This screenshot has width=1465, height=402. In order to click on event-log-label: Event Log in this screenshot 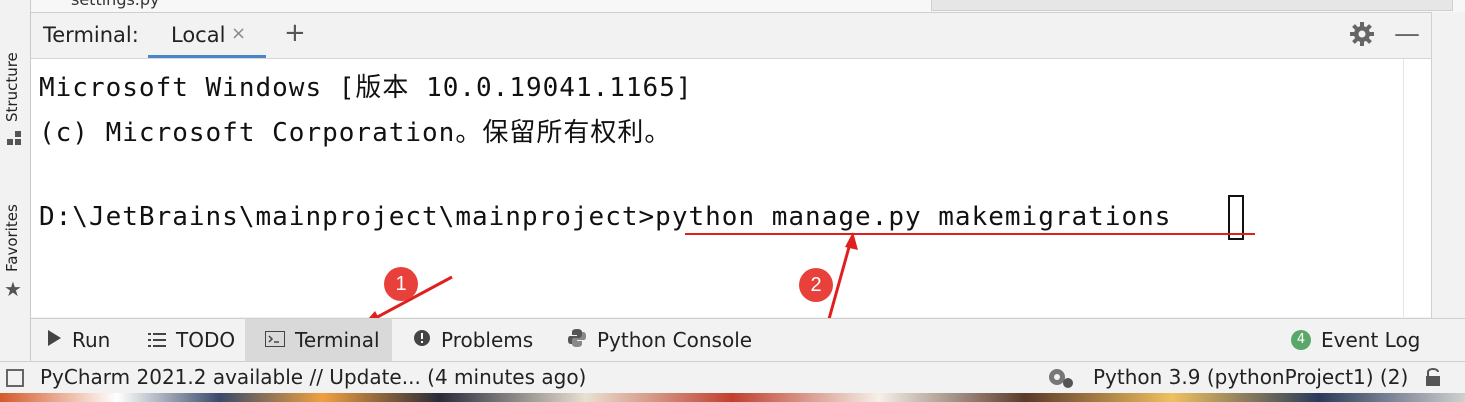, I will do `click(1371, 340)`.